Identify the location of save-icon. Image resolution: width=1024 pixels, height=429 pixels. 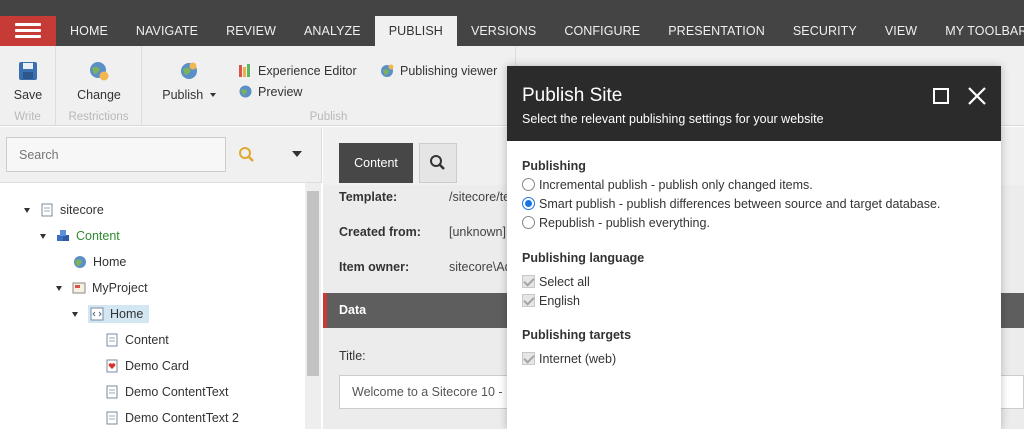
(28, 71).